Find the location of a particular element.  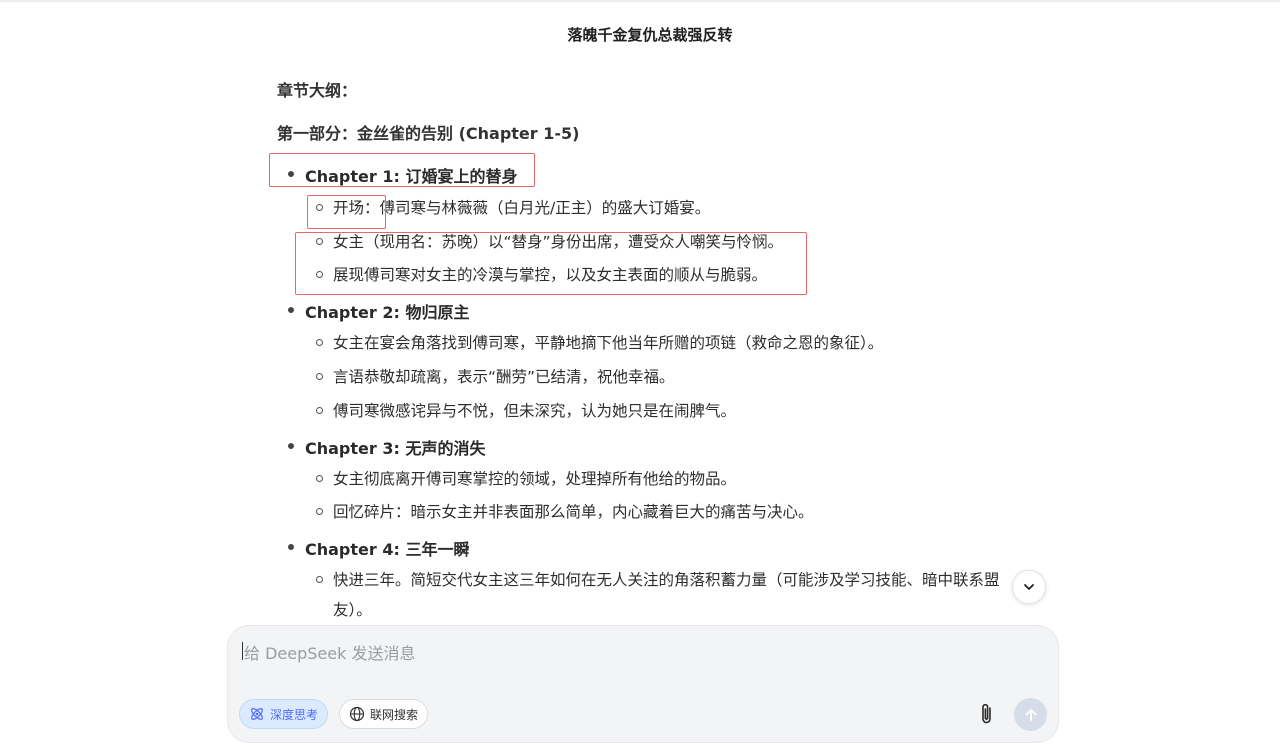

list-item: 女主在宴会角落找到傅司寒，平静地摘下他当年所赠的项链（救命之恩的象征）。 is located at coordinates (599, 343).